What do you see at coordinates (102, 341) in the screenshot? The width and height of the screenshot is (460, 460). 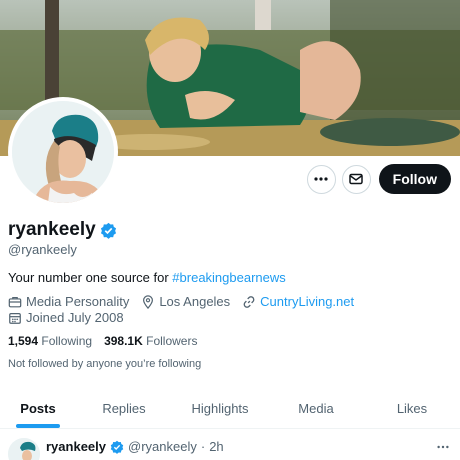 I see `follow-stats: 1,594 Following 398.1K Followers` at bounding box center [102, 341].